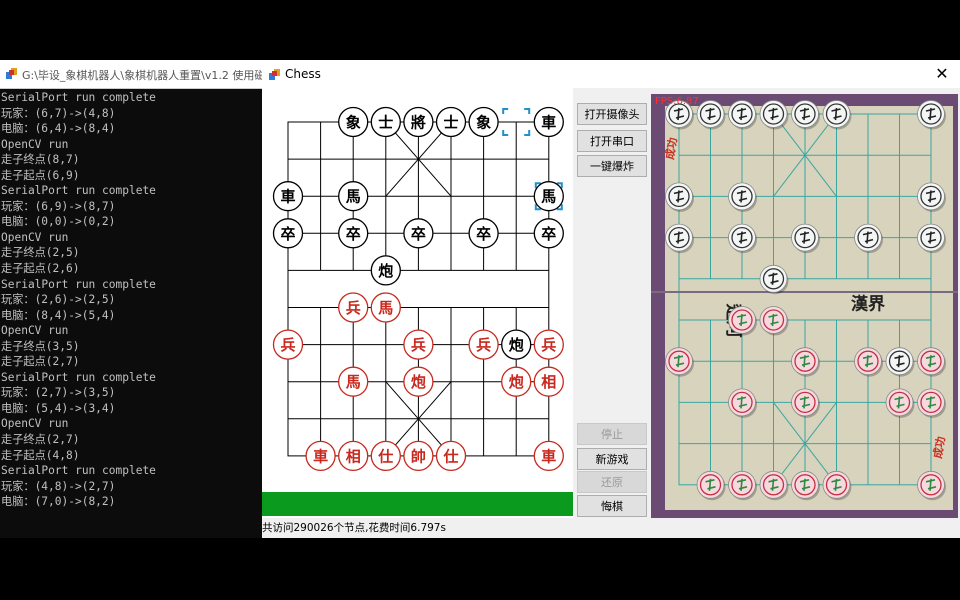  What do you see at coordinates (612, 166) in the screenshot?
I see `one-click-button: 一键爆炸` at bounding box center [612, 166].